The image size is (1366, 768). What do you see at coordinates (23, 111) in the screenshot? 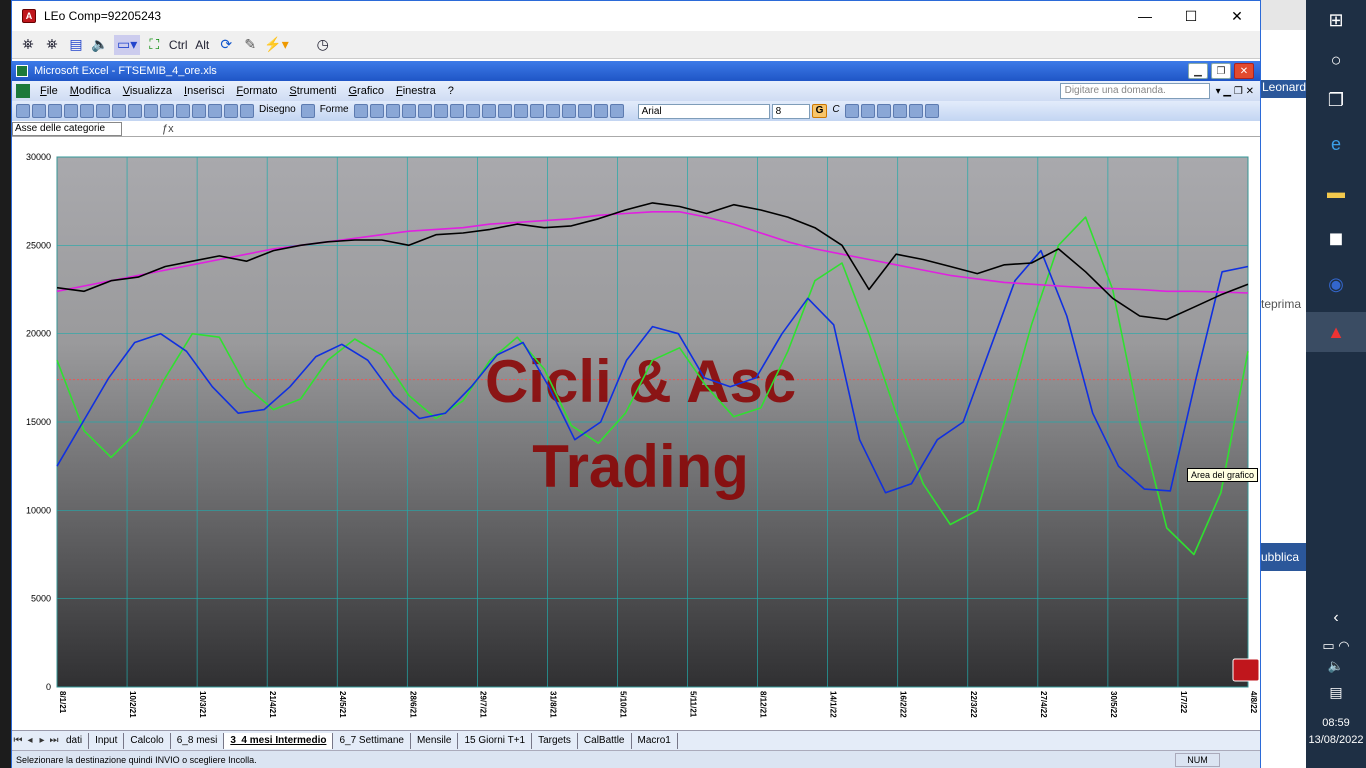
I see `new-icon` at bounding box center [23, 111].